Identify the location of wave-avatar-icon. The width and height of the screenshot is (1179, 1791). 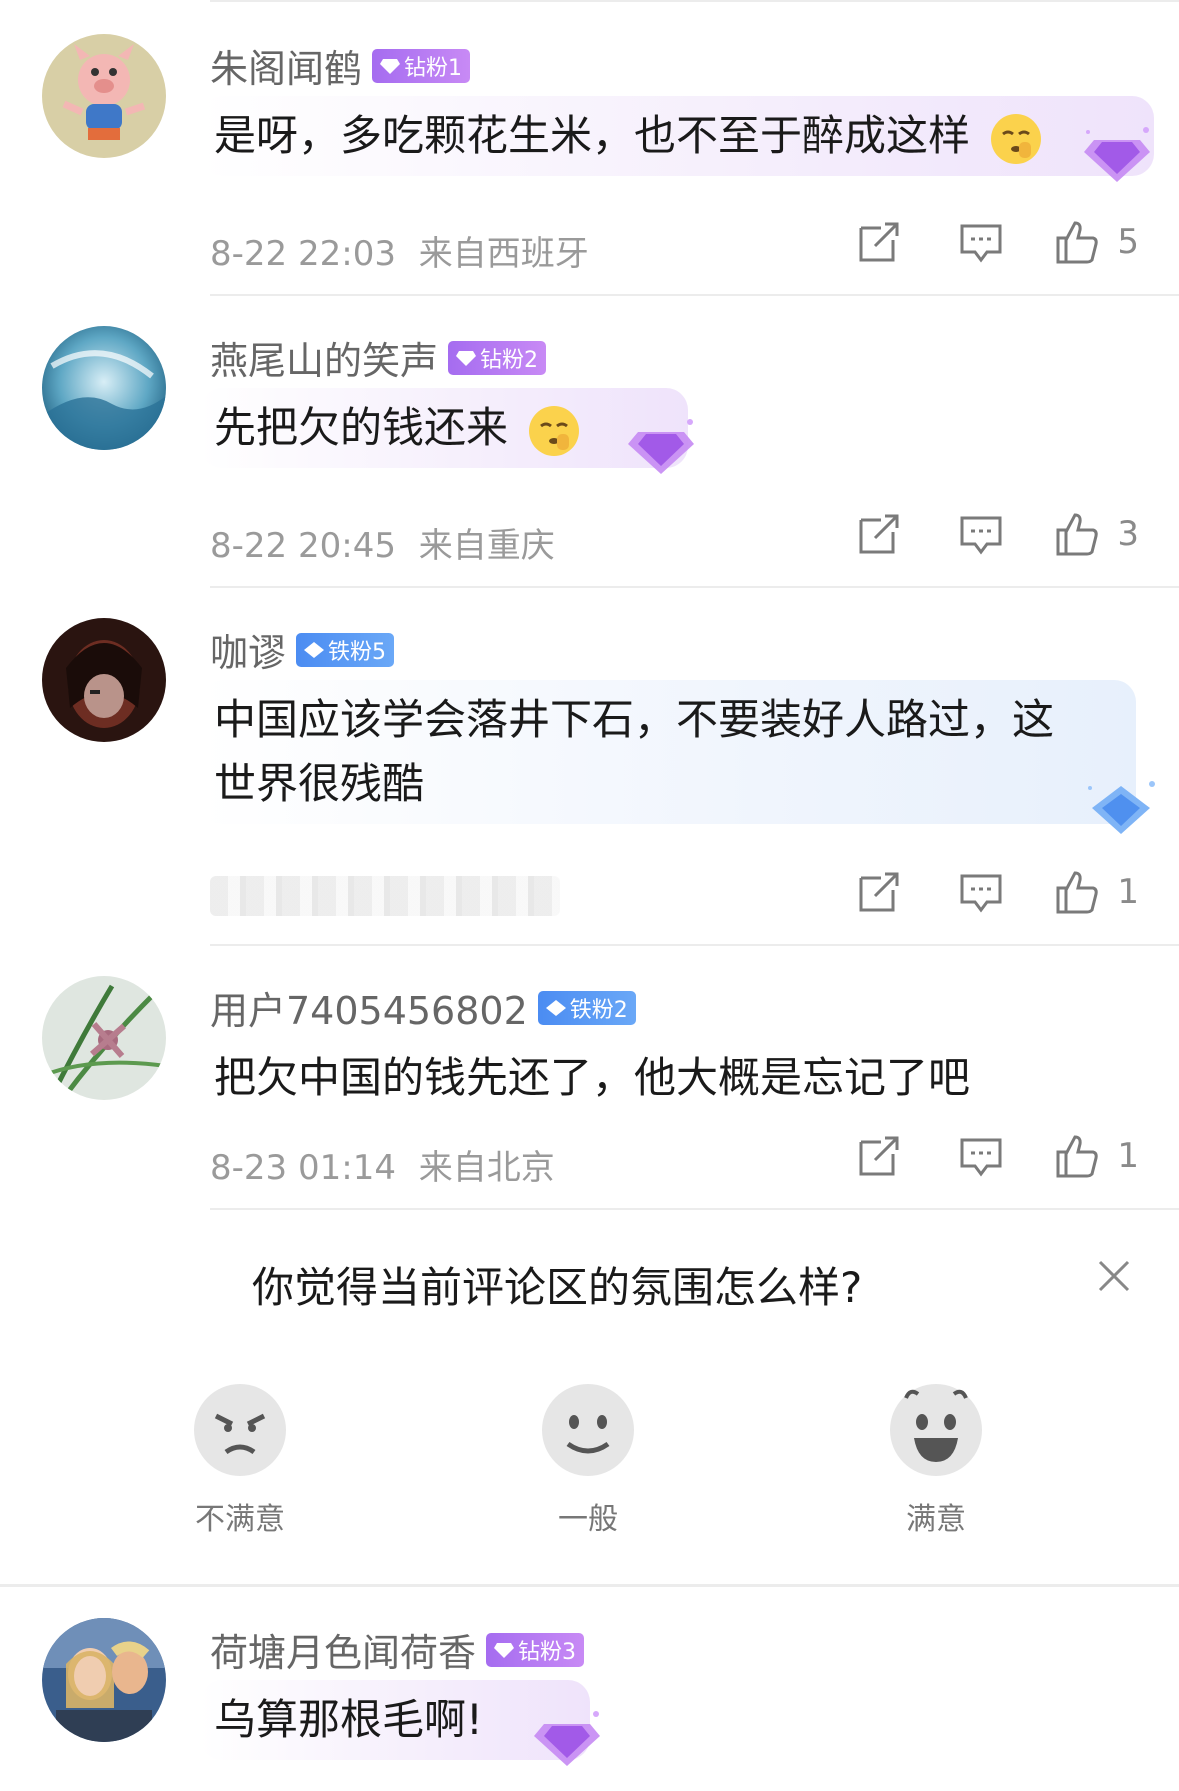
(104, 388).